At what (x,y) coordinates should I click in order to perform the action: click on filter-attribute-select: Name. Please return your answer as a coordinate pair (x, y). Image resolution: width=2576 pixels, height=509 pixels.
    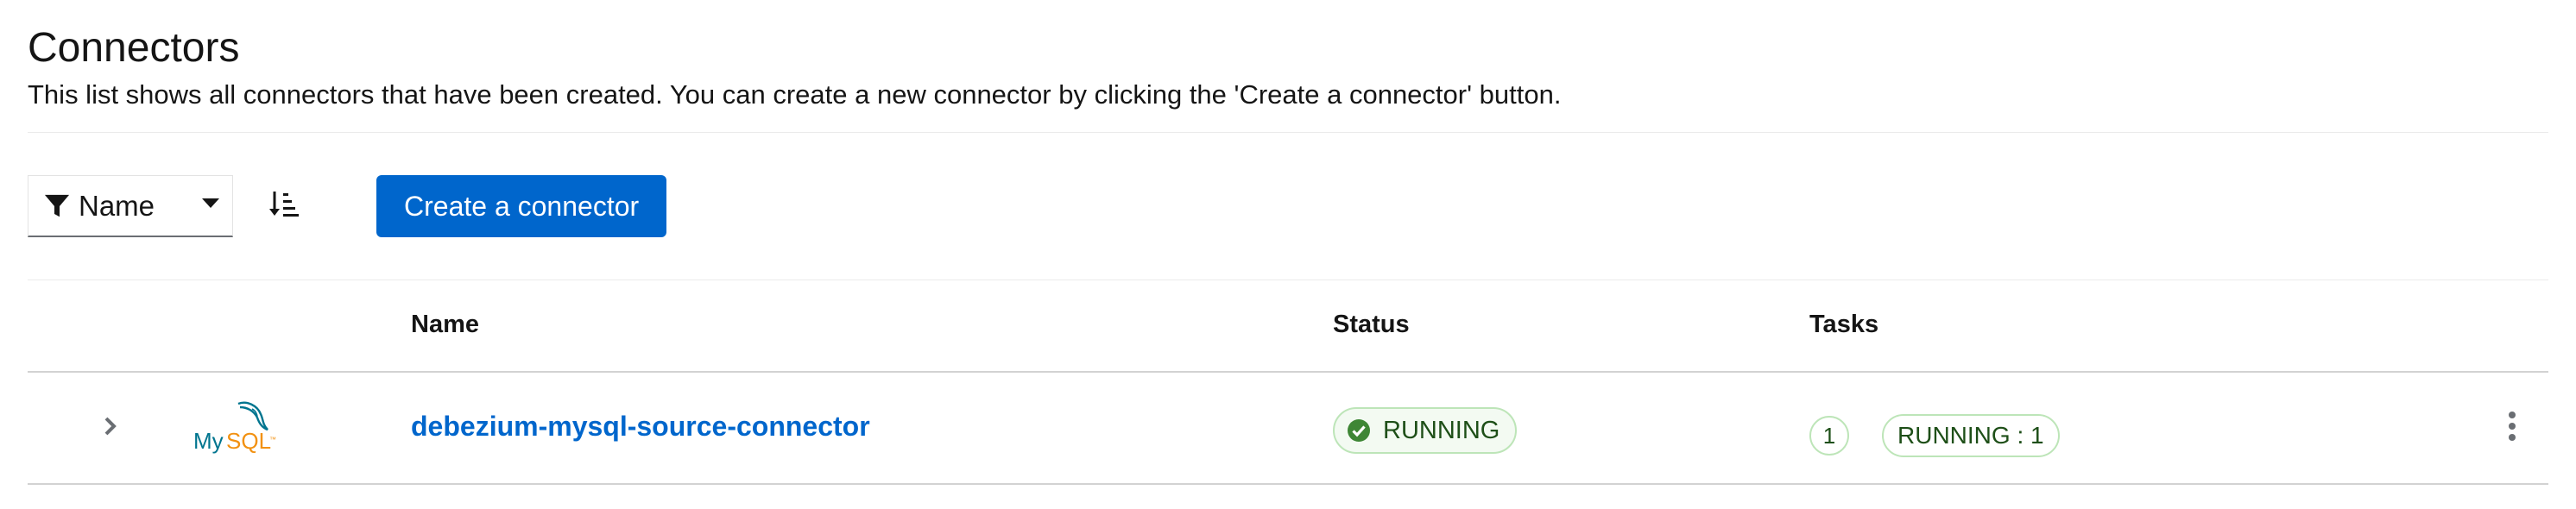
    Looking at the image, I should click on (130, 206).